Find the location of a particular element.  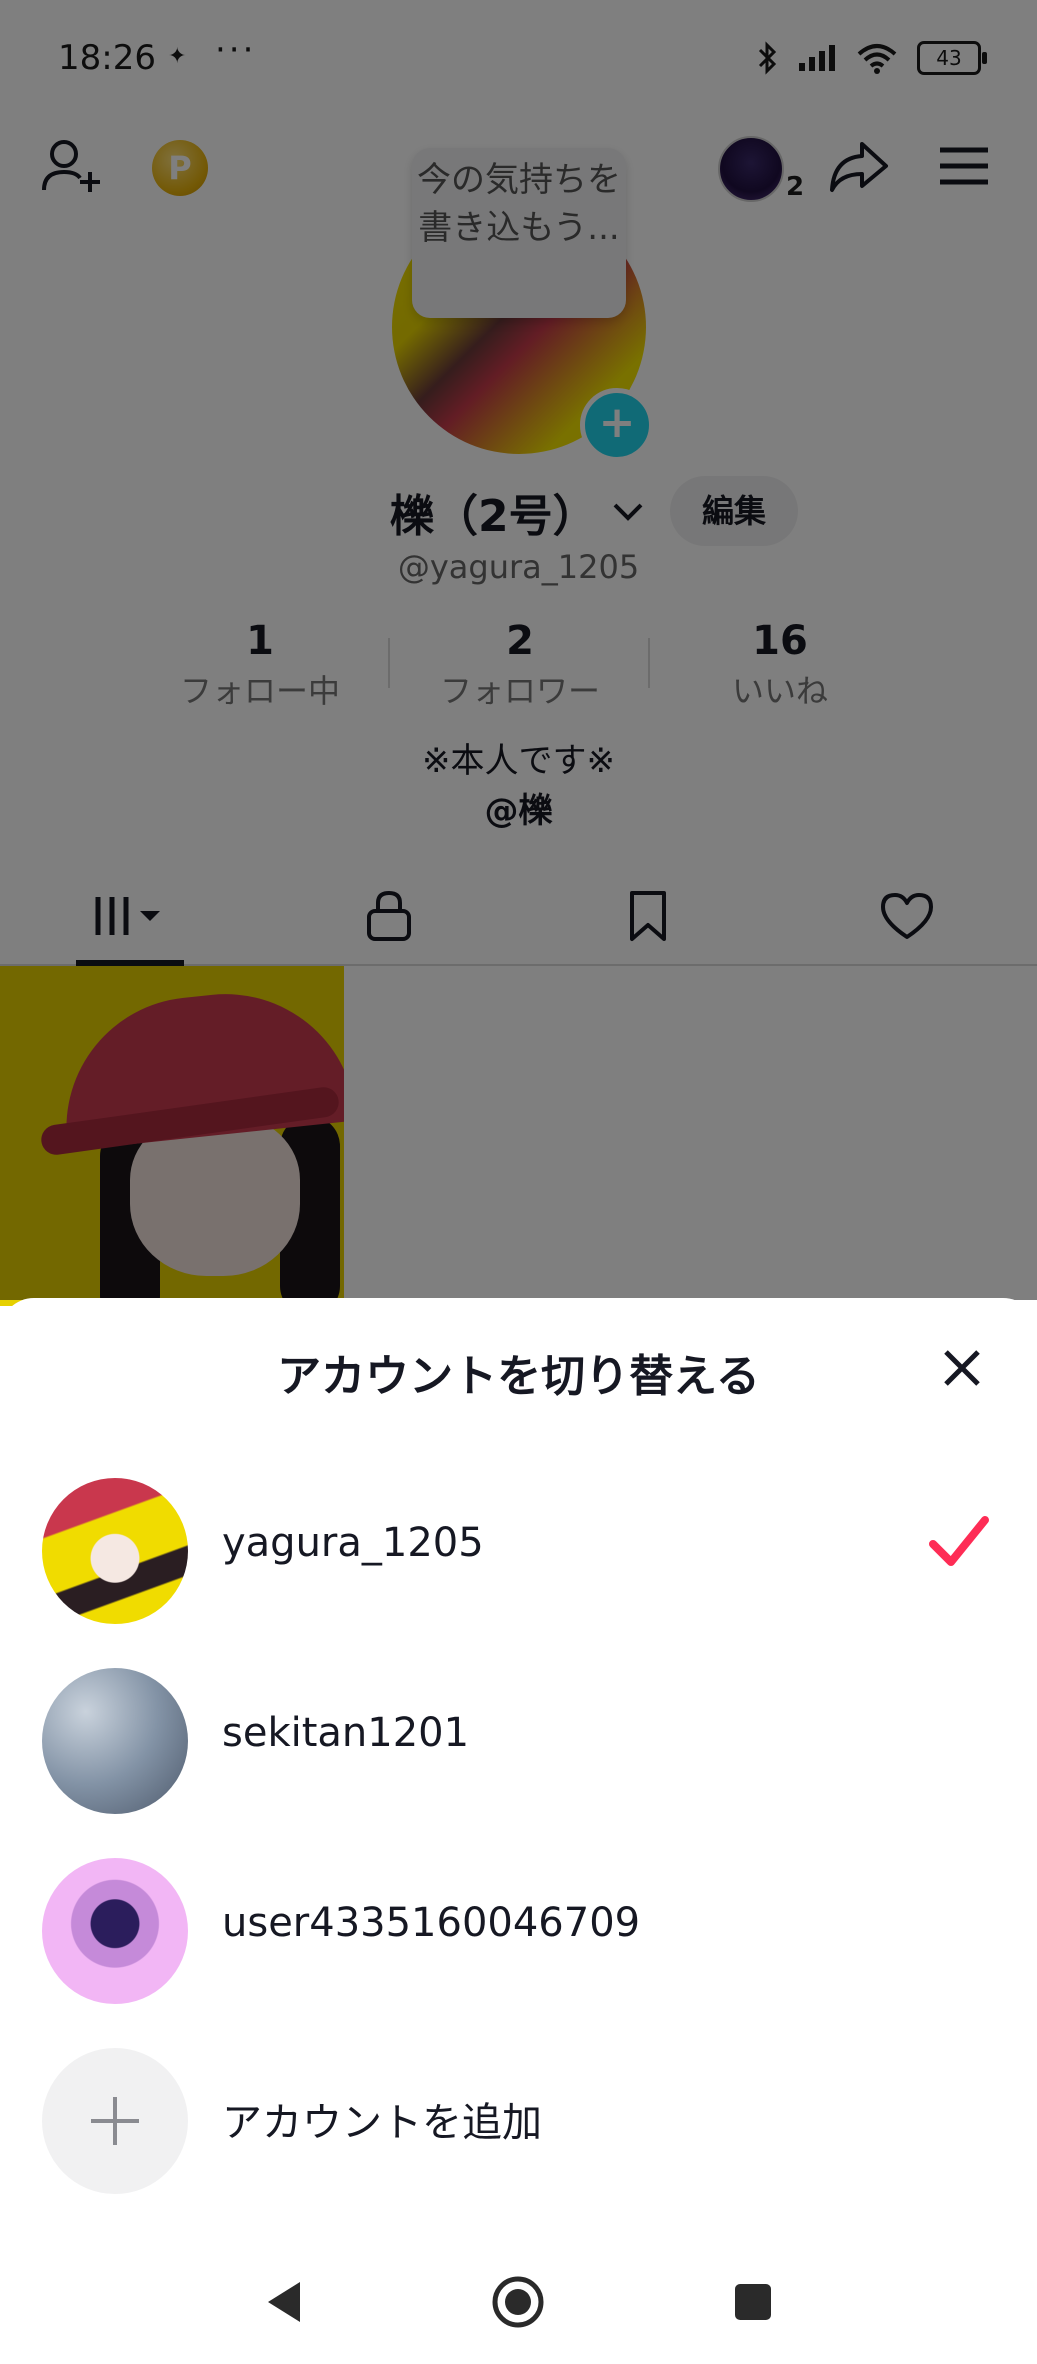

account-name: sekitan1201 is located at coordinates (346, 1733).